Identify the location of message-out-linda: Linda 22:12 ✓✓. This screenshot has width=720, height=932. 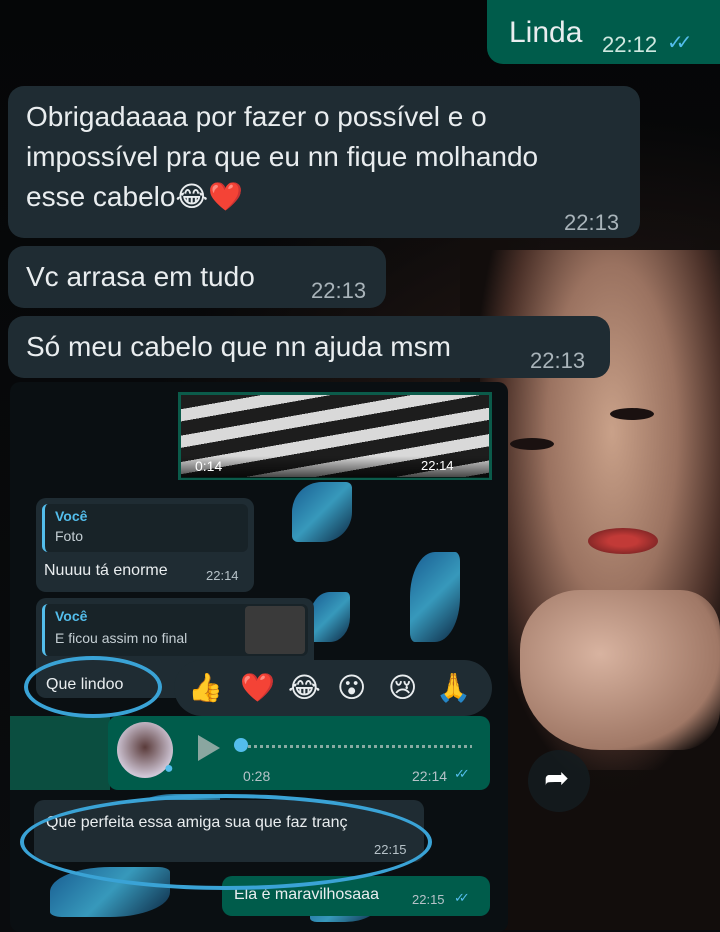
(603, 32).